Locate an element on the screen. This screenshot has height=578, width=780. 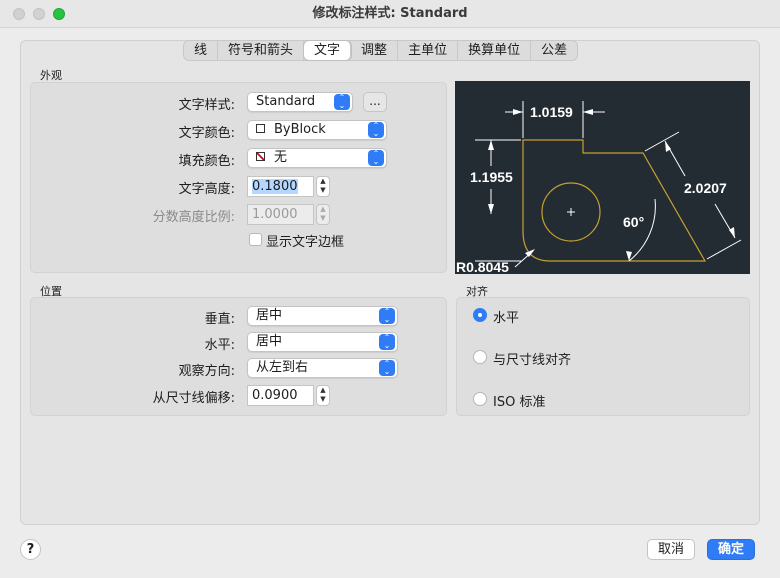
view-direction-label: 观察方向: is located at coordinates (206, 371).